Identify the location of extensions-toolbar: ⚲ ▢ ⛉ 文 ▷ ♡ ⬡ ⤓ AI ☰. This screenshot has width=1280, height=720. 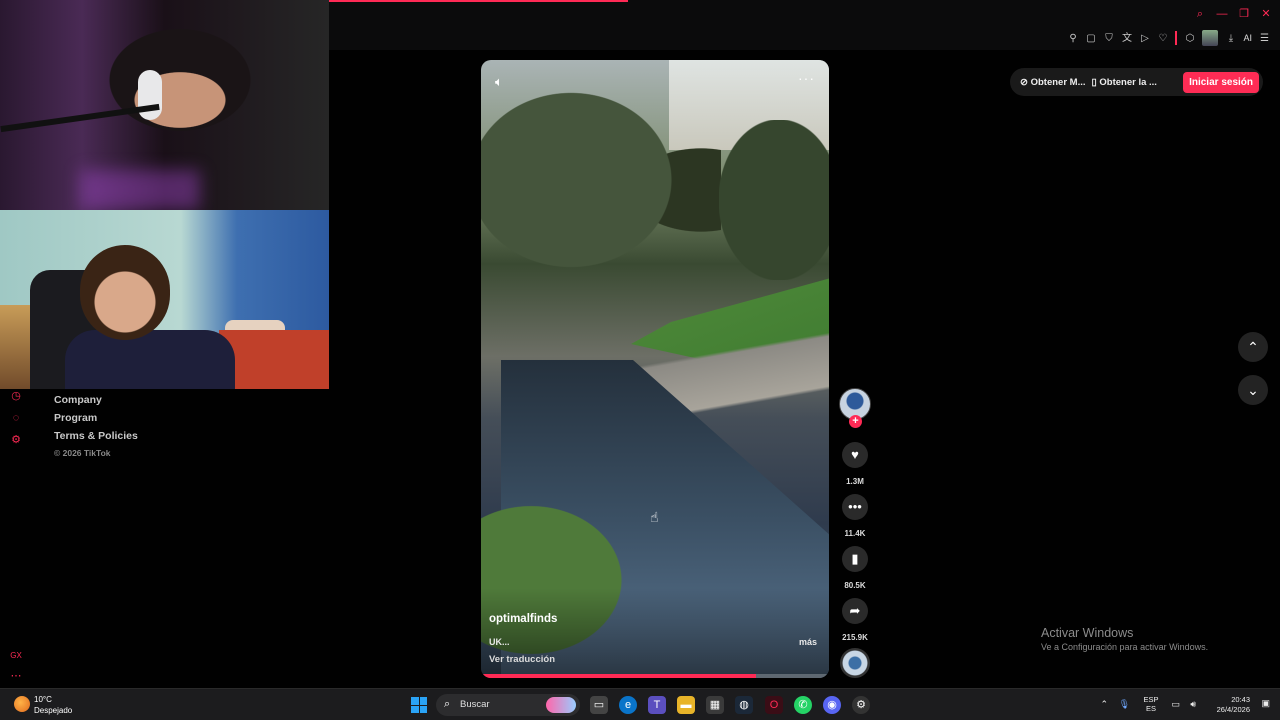
(1168, 38).